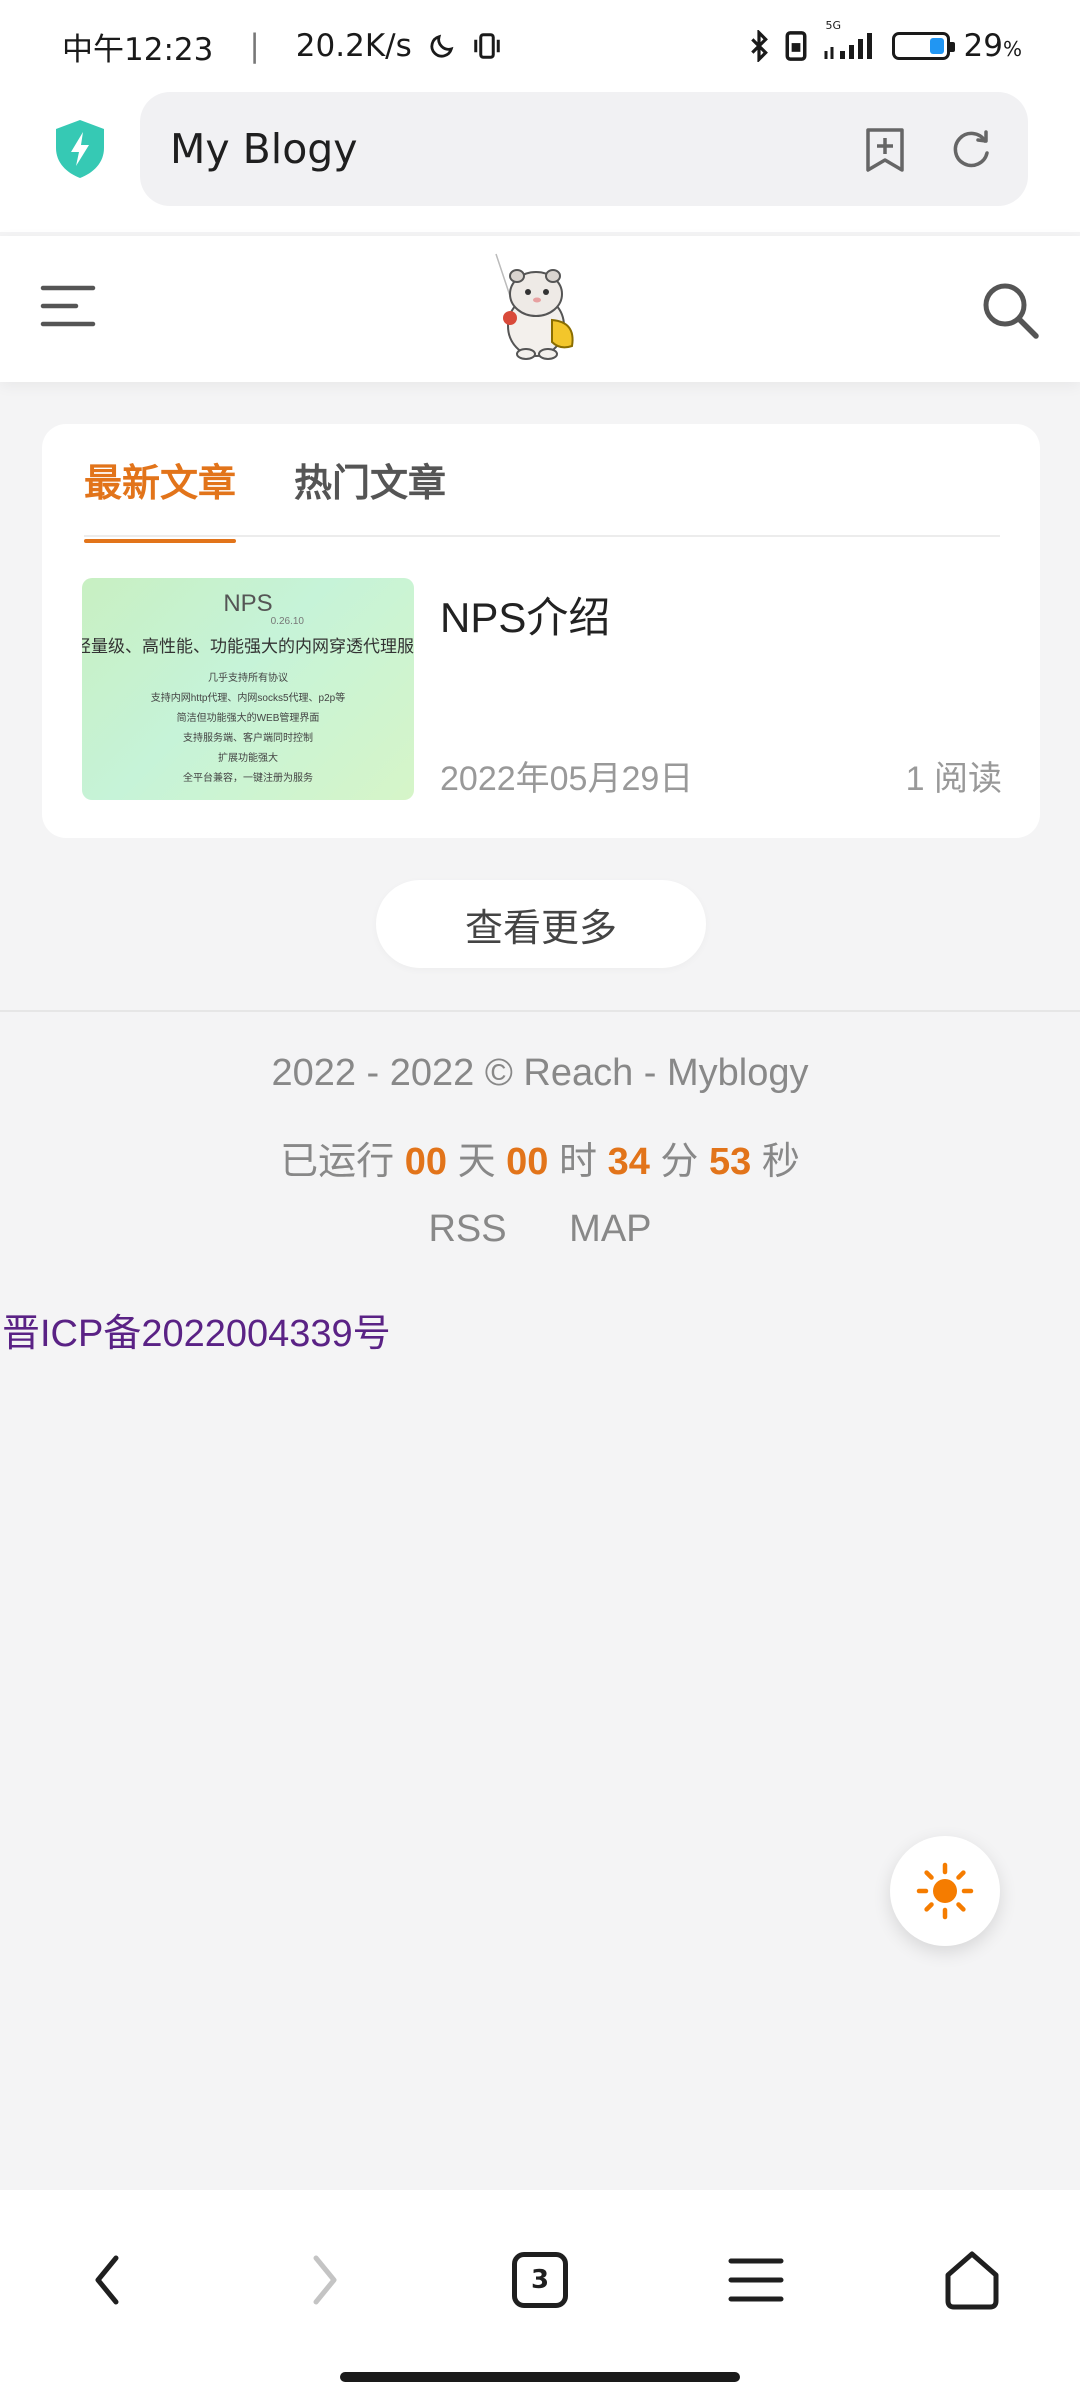 The width and height of the screenshot is (1080, 2400). I want to click on search-icon, so click(1010, 310).